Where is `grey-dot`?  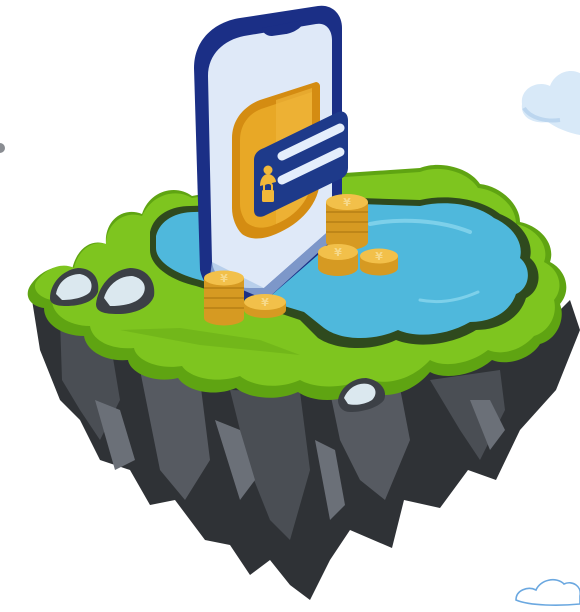
grey-dot is located at coordinates (2, 148).